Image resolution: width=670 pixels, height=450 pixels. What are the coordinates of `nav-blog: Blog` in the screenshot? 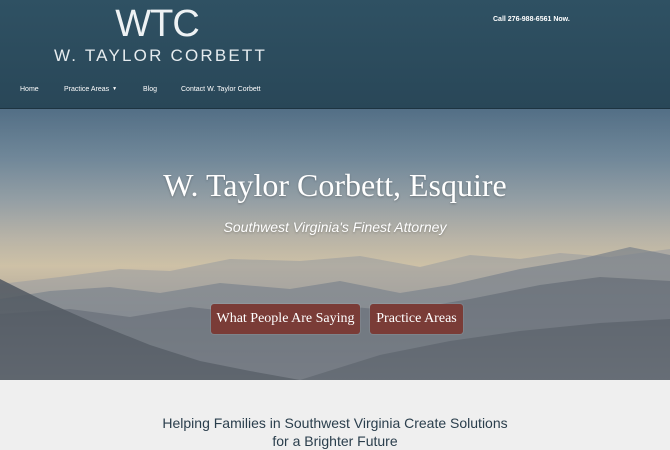 It's located at (150, 89).